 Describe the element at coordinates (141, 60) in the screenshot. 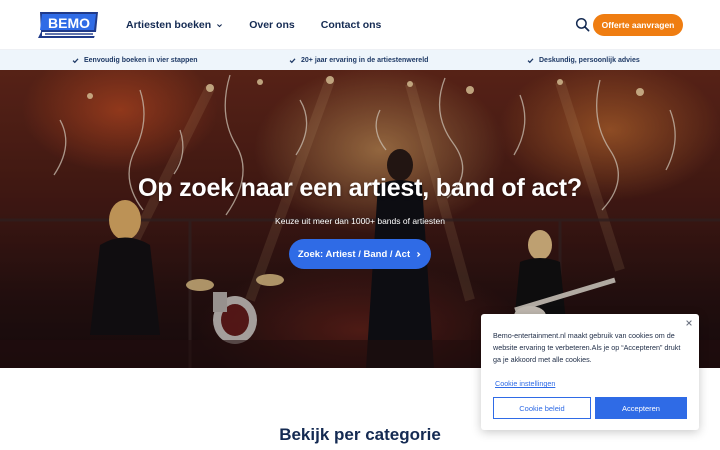

I see `usp-label: Eenvoudig boeken in vier stappen` at that location.